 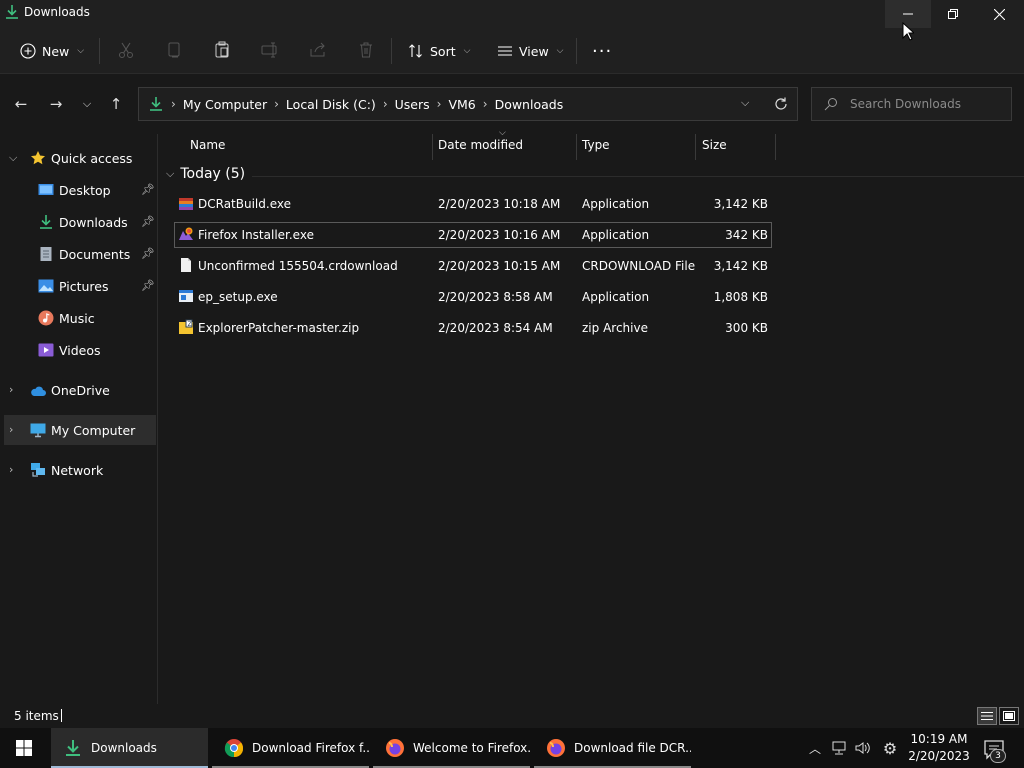 I want to click on address-history-chevron-icon: ⌵, so click(x=745, y=103).